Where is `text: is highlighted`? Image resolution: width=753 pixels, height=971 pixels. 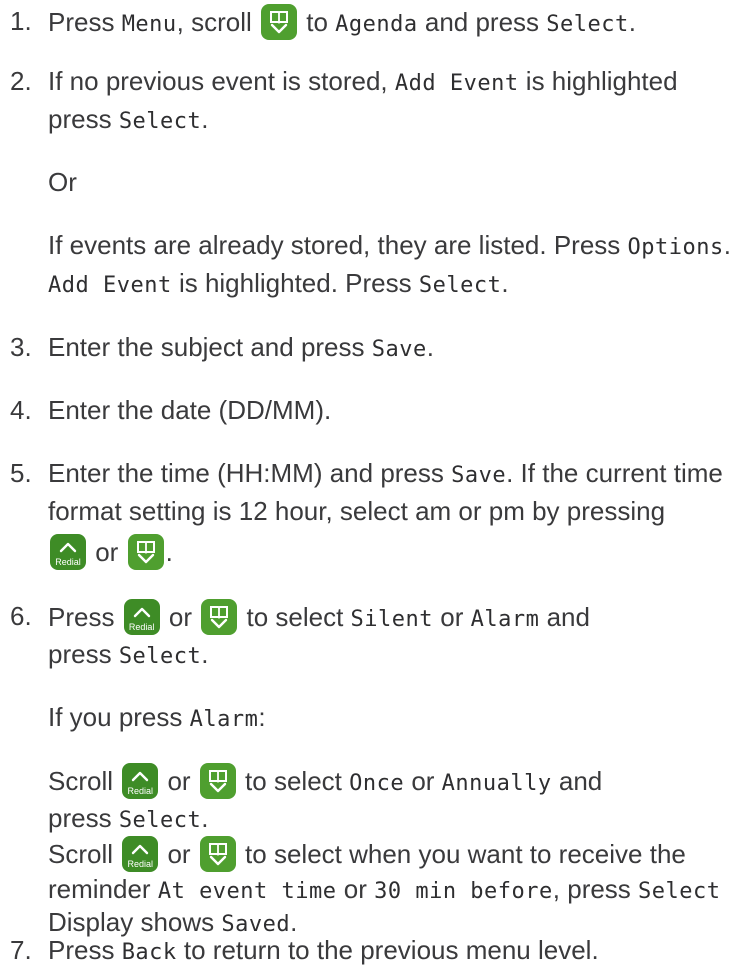
text: is highlighted is located at coordinates (598, 81).